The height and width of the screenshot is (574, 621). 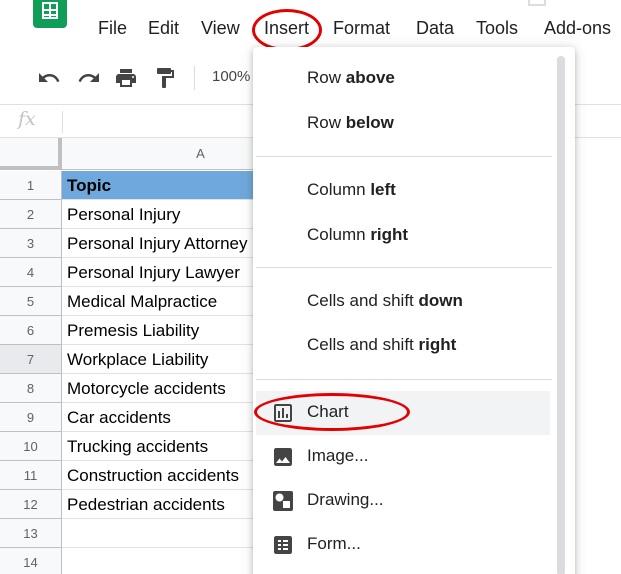 What do you see at coordinates (163, 28) in the screenshot?
I see `menu-edit: Edit` at bounding box center [163, 28].